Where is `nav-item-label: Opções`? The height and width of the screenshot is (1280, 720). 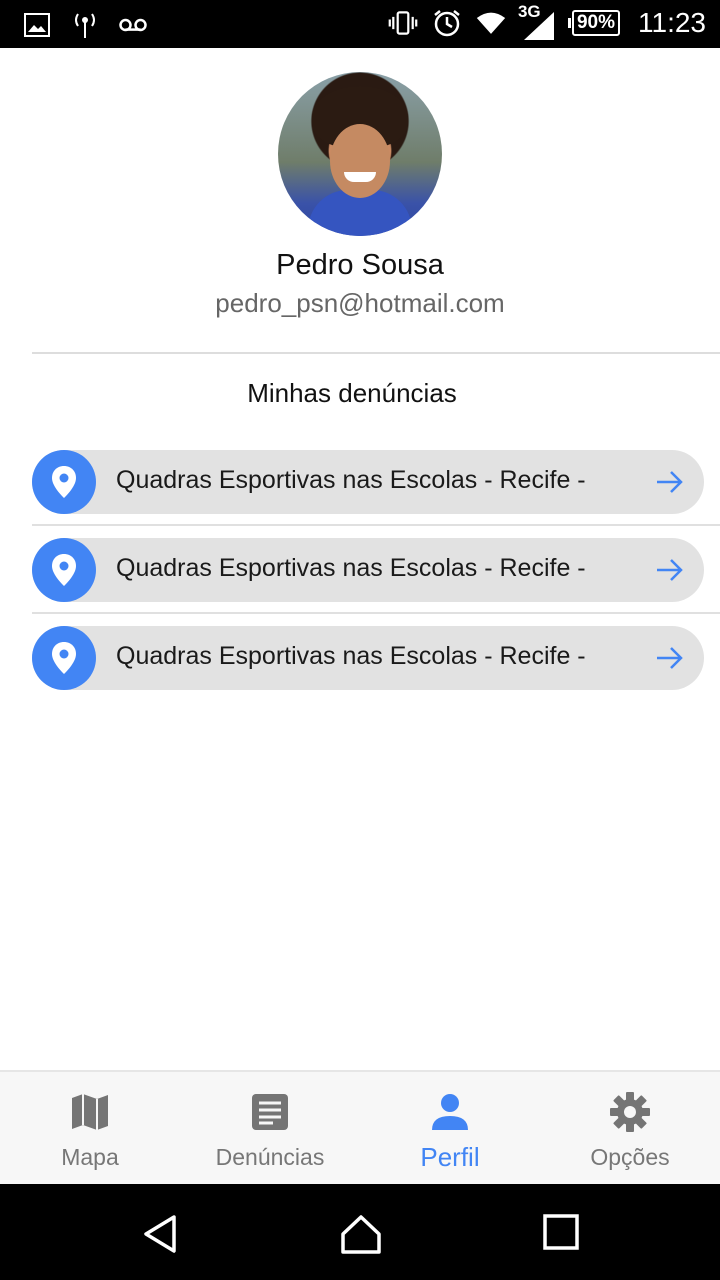 nav-item-label: Opções is located at coordinates (630, 1157).